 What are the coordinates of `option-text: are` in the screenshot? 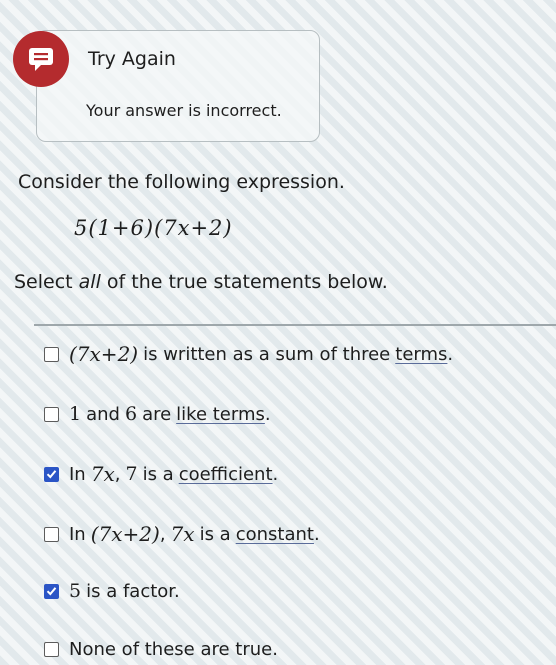 It's located at (157, 414).